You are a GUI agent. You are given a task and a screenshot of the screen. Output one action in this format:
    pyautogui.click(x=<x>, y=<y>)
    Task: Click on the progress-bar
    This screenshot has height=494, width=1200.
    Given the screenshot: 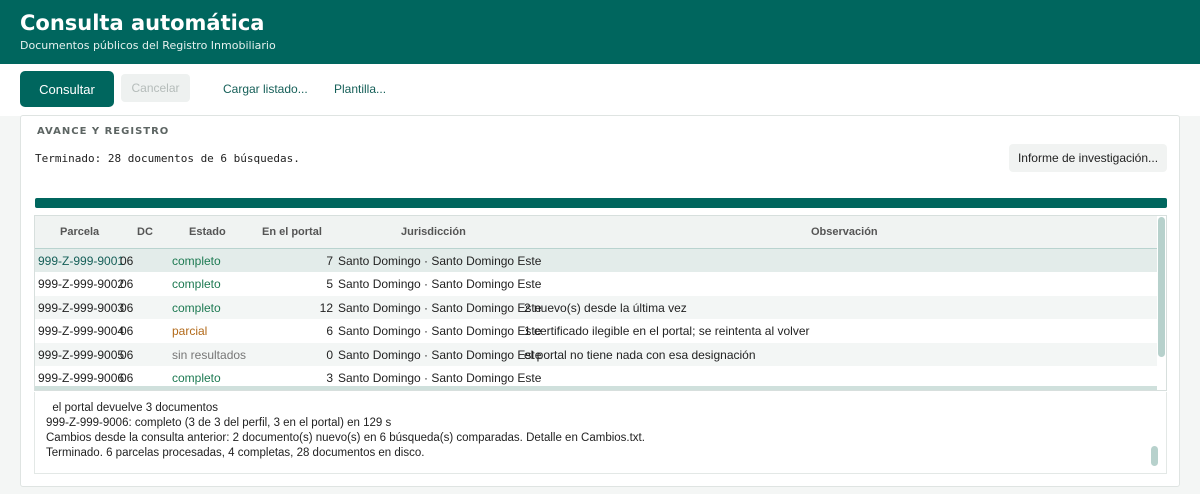 What is the action you would take?
    pyautogui.click(x=601, y=203)
    